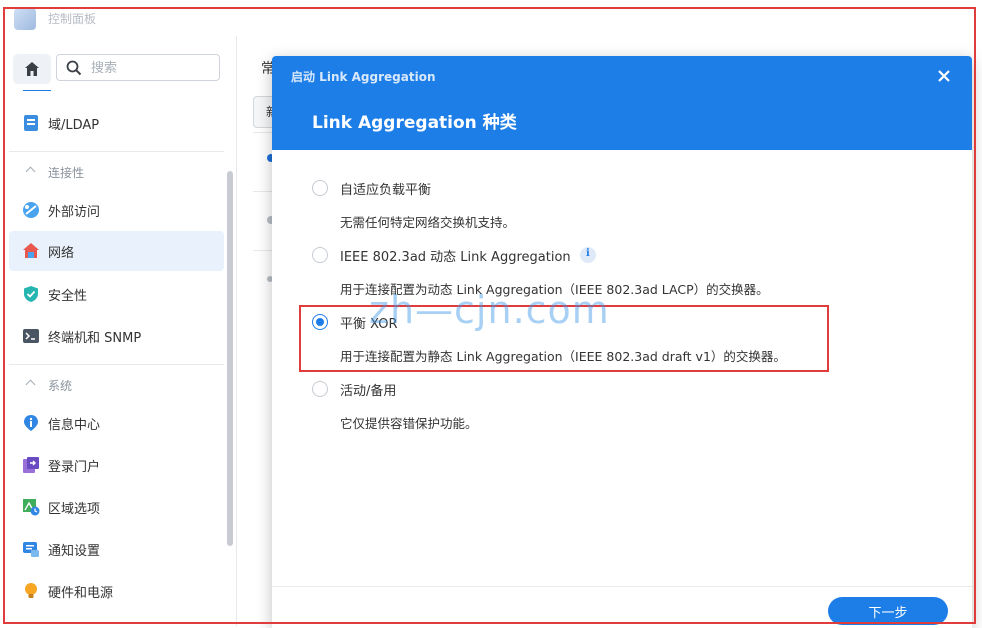 Image resolution: width=982 pixels, height=628 pixels. I want to click on close-icon, so click(944, 76).